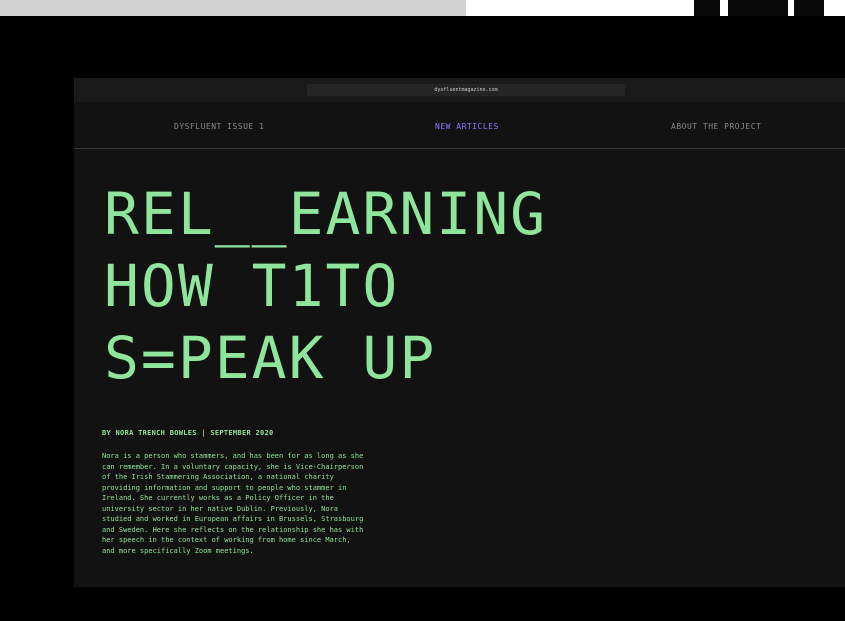  What do you see at coordinates (270, 358) in the screenshot?
I see `title-line: S=PEAK UP` at bounding box center [270, 358].